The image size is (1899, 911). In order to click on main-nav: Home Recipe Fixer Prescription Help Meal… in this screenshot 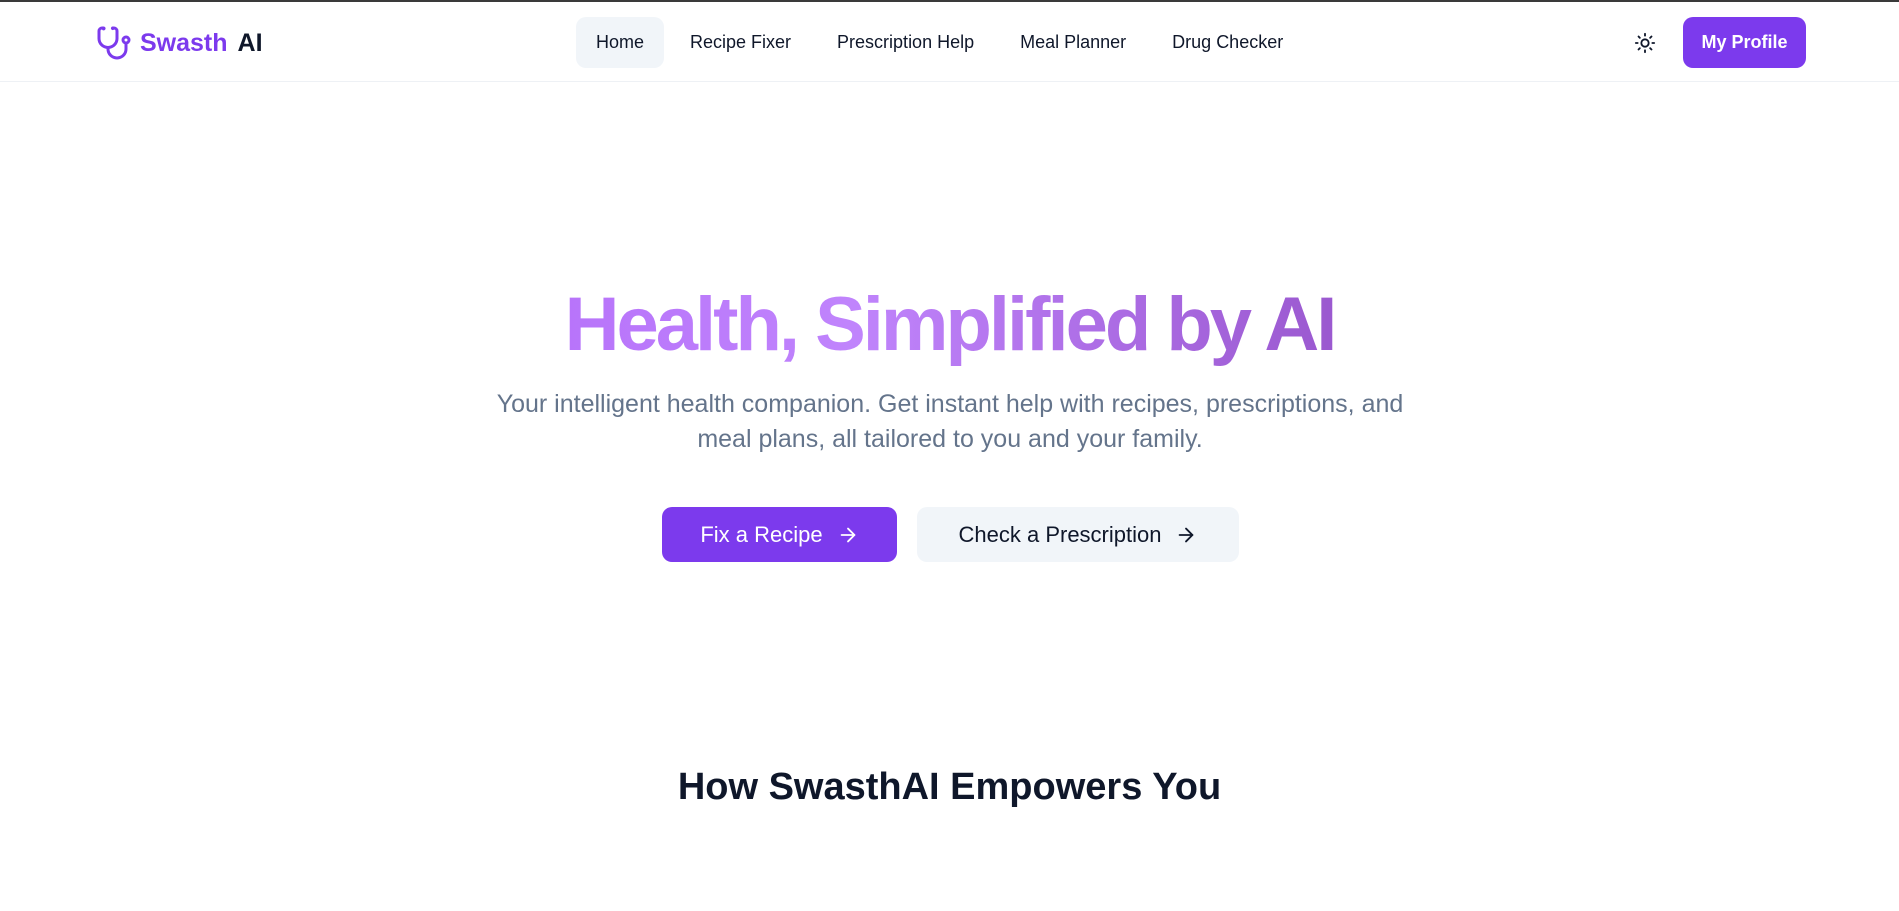, I will do `click(939, 42)`.